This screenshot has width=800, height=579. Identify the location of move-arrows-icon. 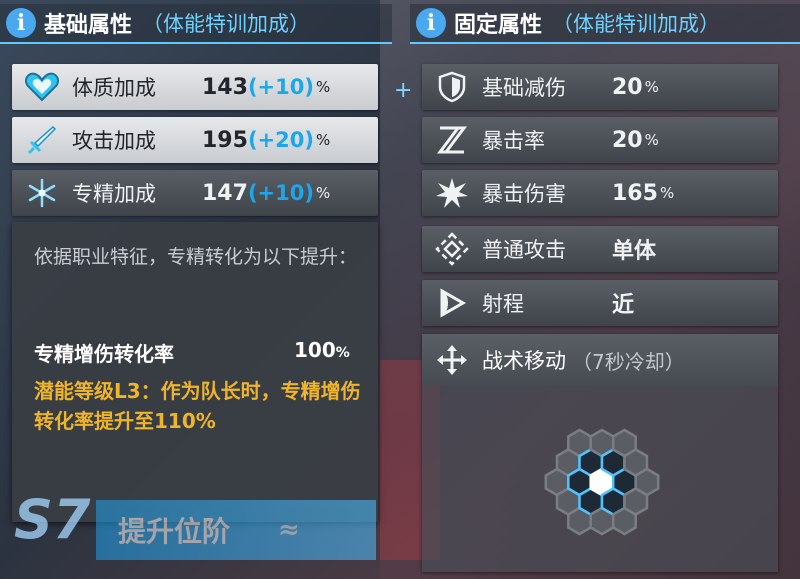
(452, 360).